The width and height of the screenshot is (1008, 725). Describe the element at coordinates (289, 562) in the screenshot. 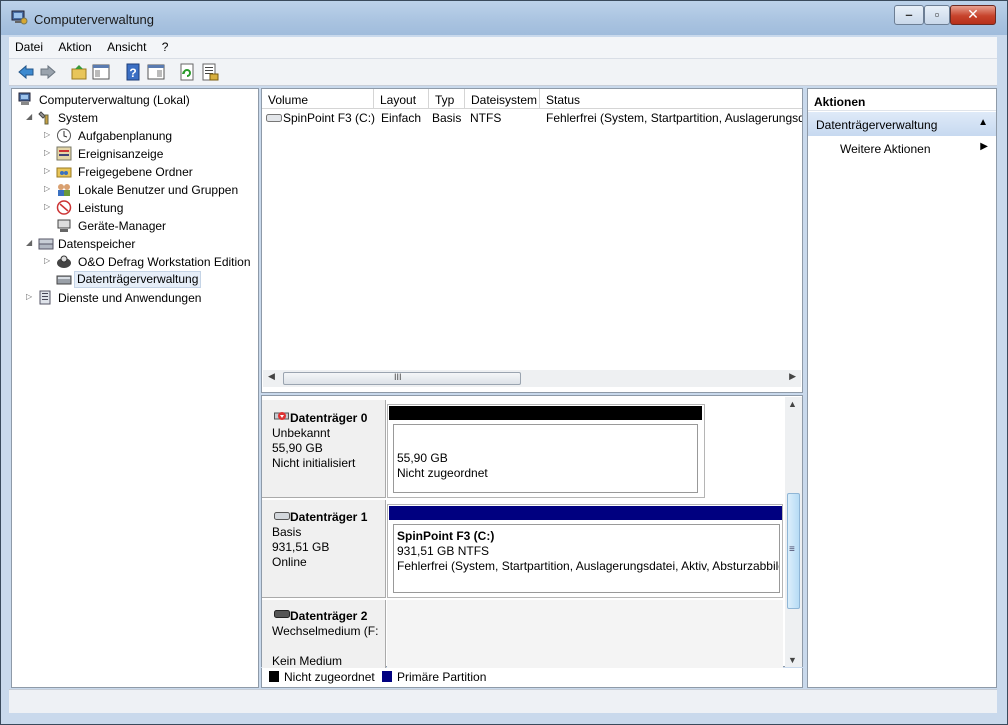

I see `disk-1-state: Online` at that location.